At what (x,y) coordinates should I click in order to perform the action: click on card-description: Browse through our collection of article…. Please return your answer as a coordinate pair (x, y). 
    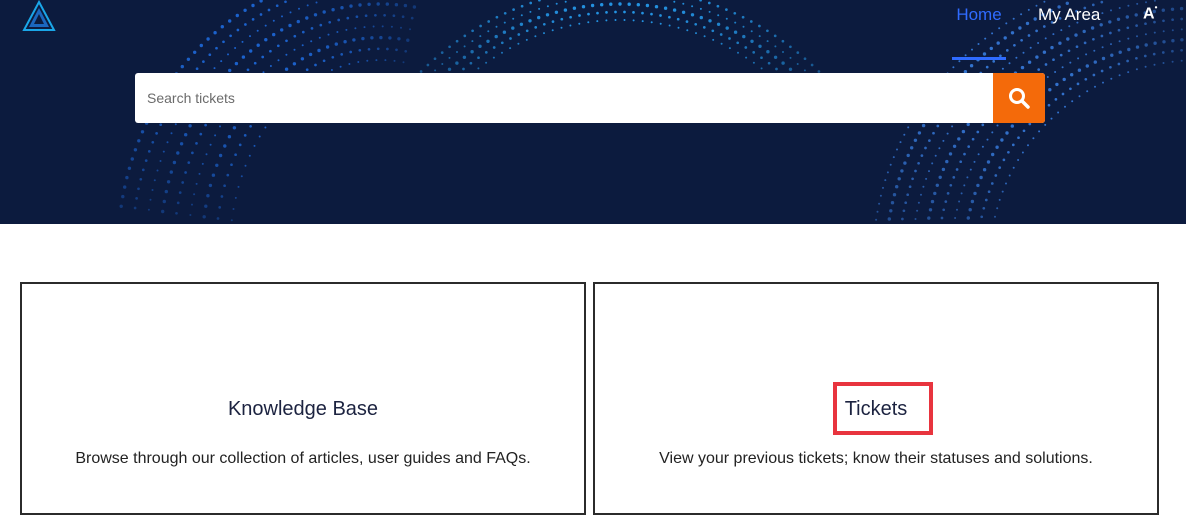
    Looking at the image, I should click on (303, 458).